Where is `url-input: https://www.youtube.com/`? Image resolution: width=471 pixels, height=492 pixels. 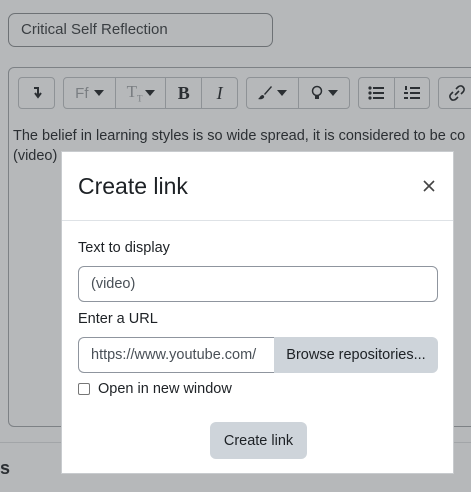 url-input: https://www.youtube.com/ is located at coordinates (176, 355).